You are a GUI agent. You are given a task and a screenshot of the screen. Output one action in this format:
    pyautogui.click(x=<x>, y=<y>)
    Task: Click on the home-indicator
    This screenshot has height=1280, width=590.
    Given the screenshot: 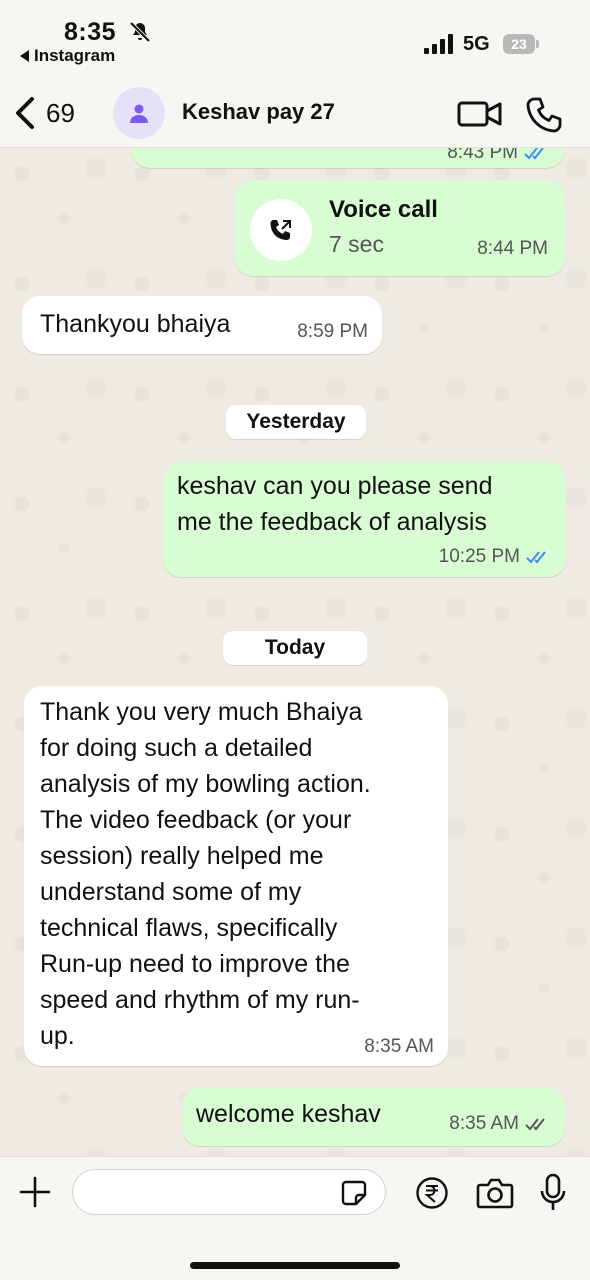 What is the action you would take?
    pyautogui.click(x=295, y=1265)
    